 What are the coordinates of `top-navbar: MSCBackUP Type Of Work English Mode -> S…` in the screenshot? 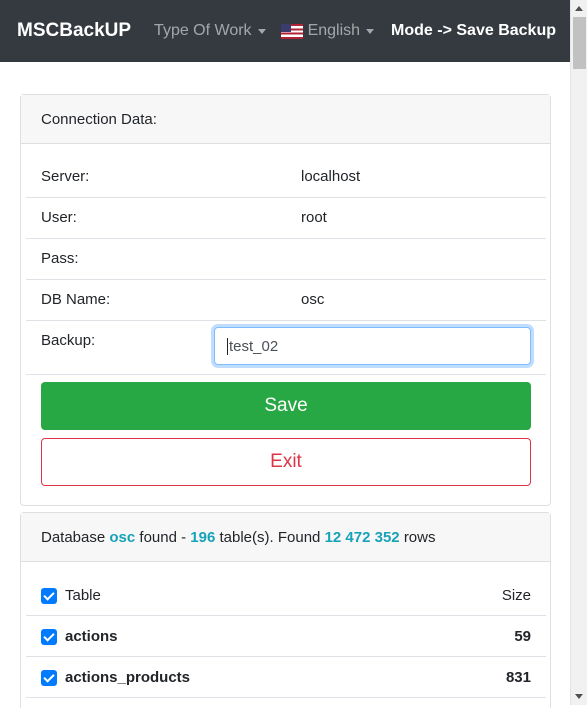 It's located at (285, 31).